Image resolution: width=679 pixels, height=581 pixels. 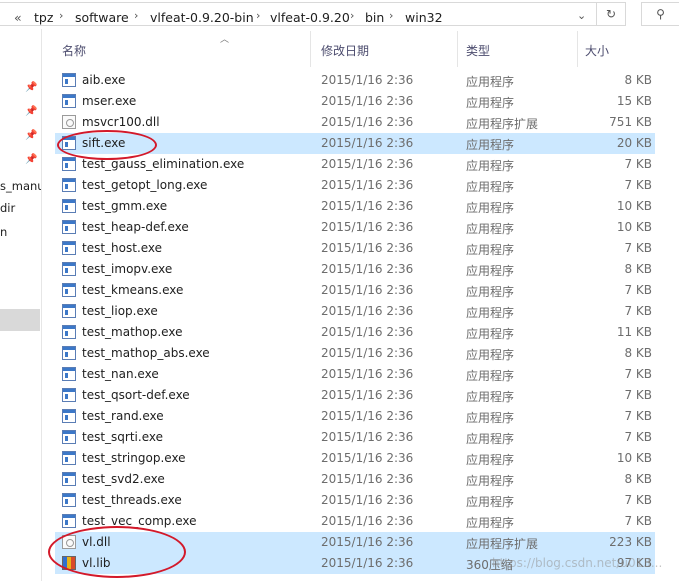 What do you see at coordinates (21, 305) in the screenshot?
I see `navigation-pane: 📌 📌 📌 📌 s_manu dir n` at bounding box center [21, 305].